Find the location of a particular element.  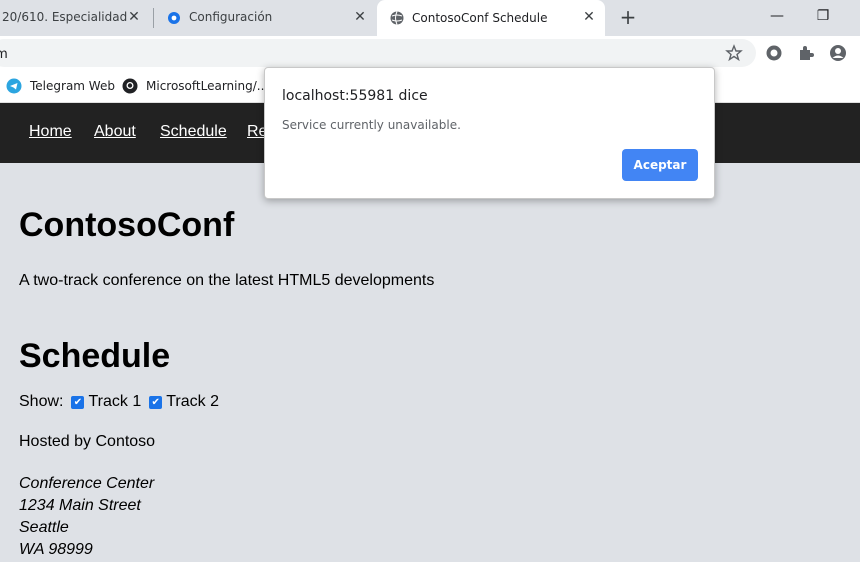

page-title: ContosoConf is located at coordinates (127, 225).